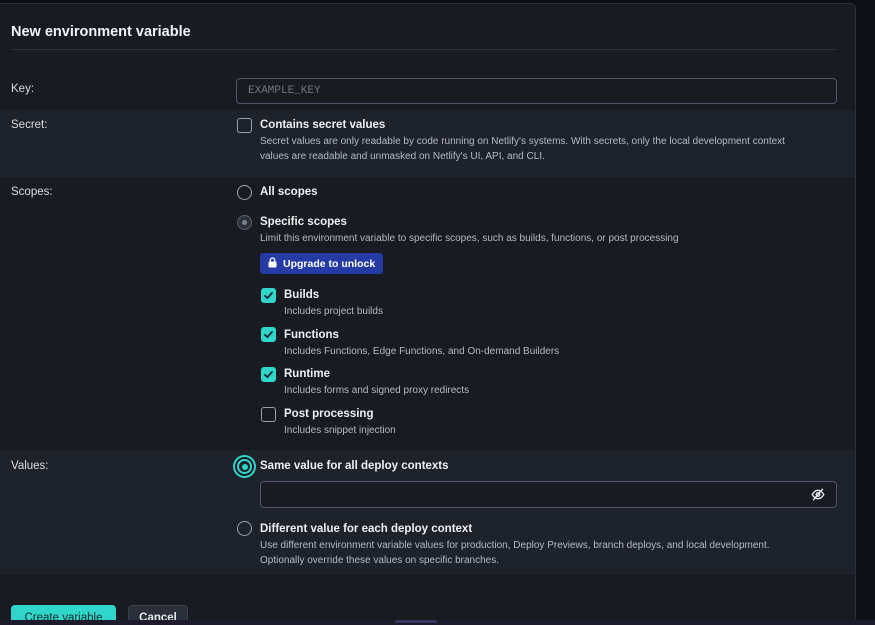 The image size is (875, 625). What do you see at coordinates (340, 430) in the screenshot?
I see `post-processing-description: Includes snippet injection` at bounding box center [340, 430].